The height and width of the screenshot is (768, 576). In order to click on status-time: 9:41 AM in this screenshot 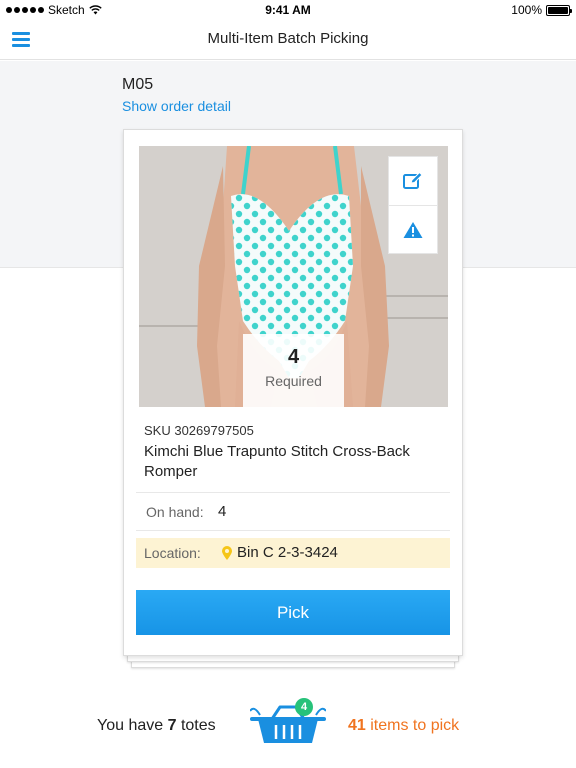, I will do `click(288, 10)`.